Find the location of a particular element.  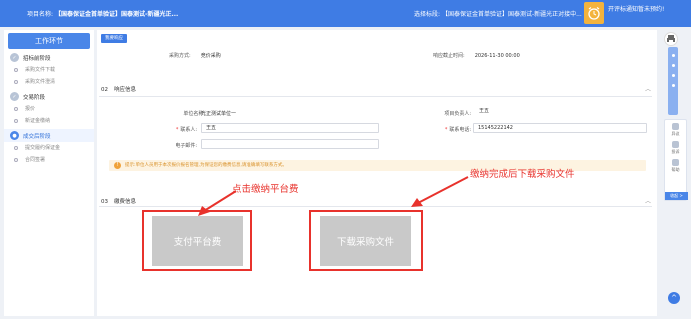

sidebar-item-deposit: 新证金缴纳 is located at coordinates (49, 121).